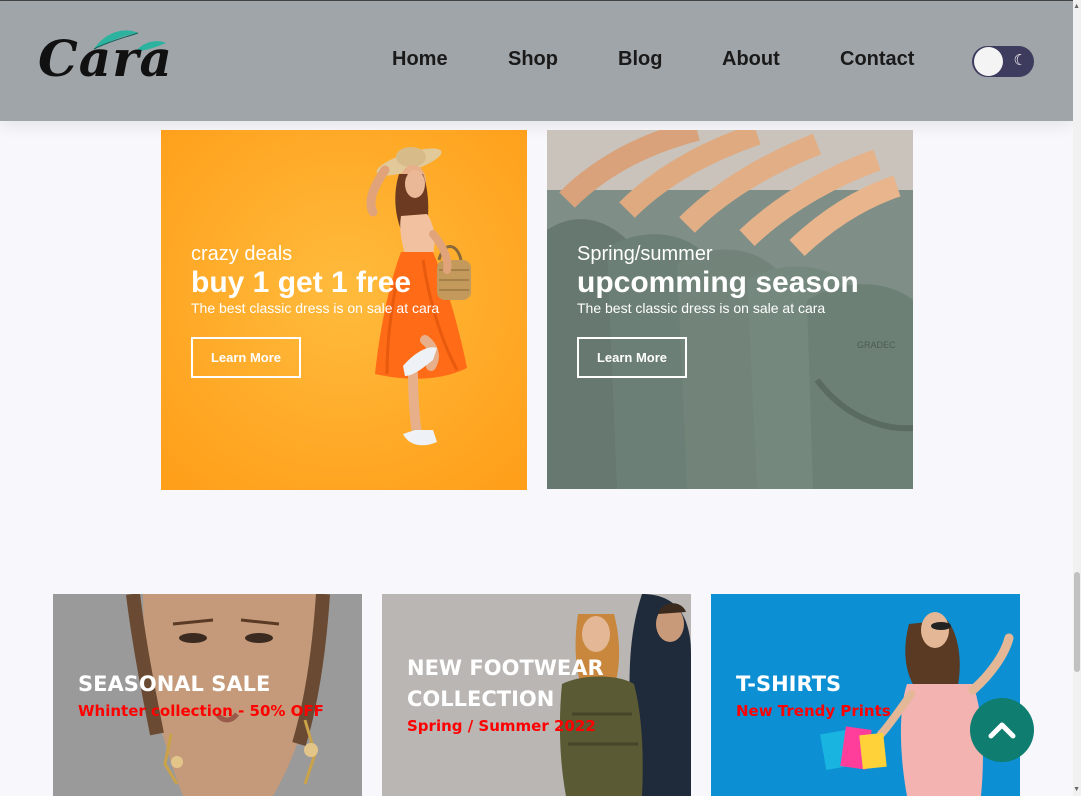  I want to click on brand-logo: Cara, so click(107, 63).